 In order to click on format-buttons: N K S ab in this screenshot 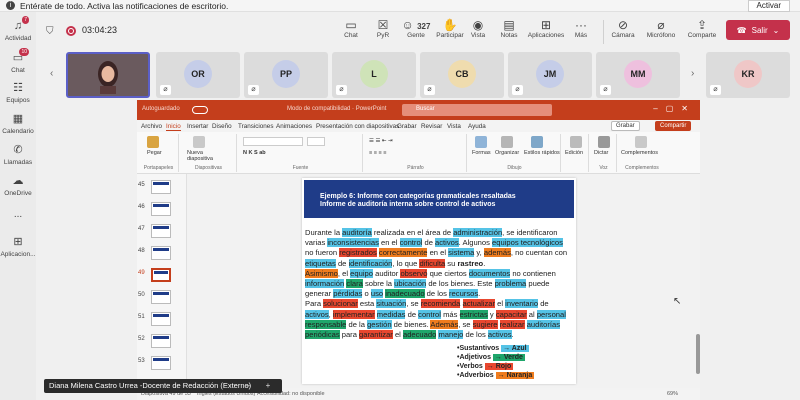, I will do `click(254, 153)`.